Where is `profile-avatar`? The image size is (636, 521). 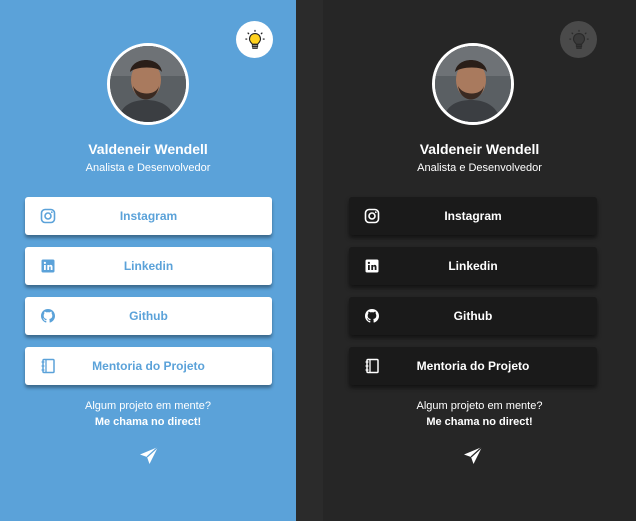 profile-avatar is located at coordinates (148, 84).